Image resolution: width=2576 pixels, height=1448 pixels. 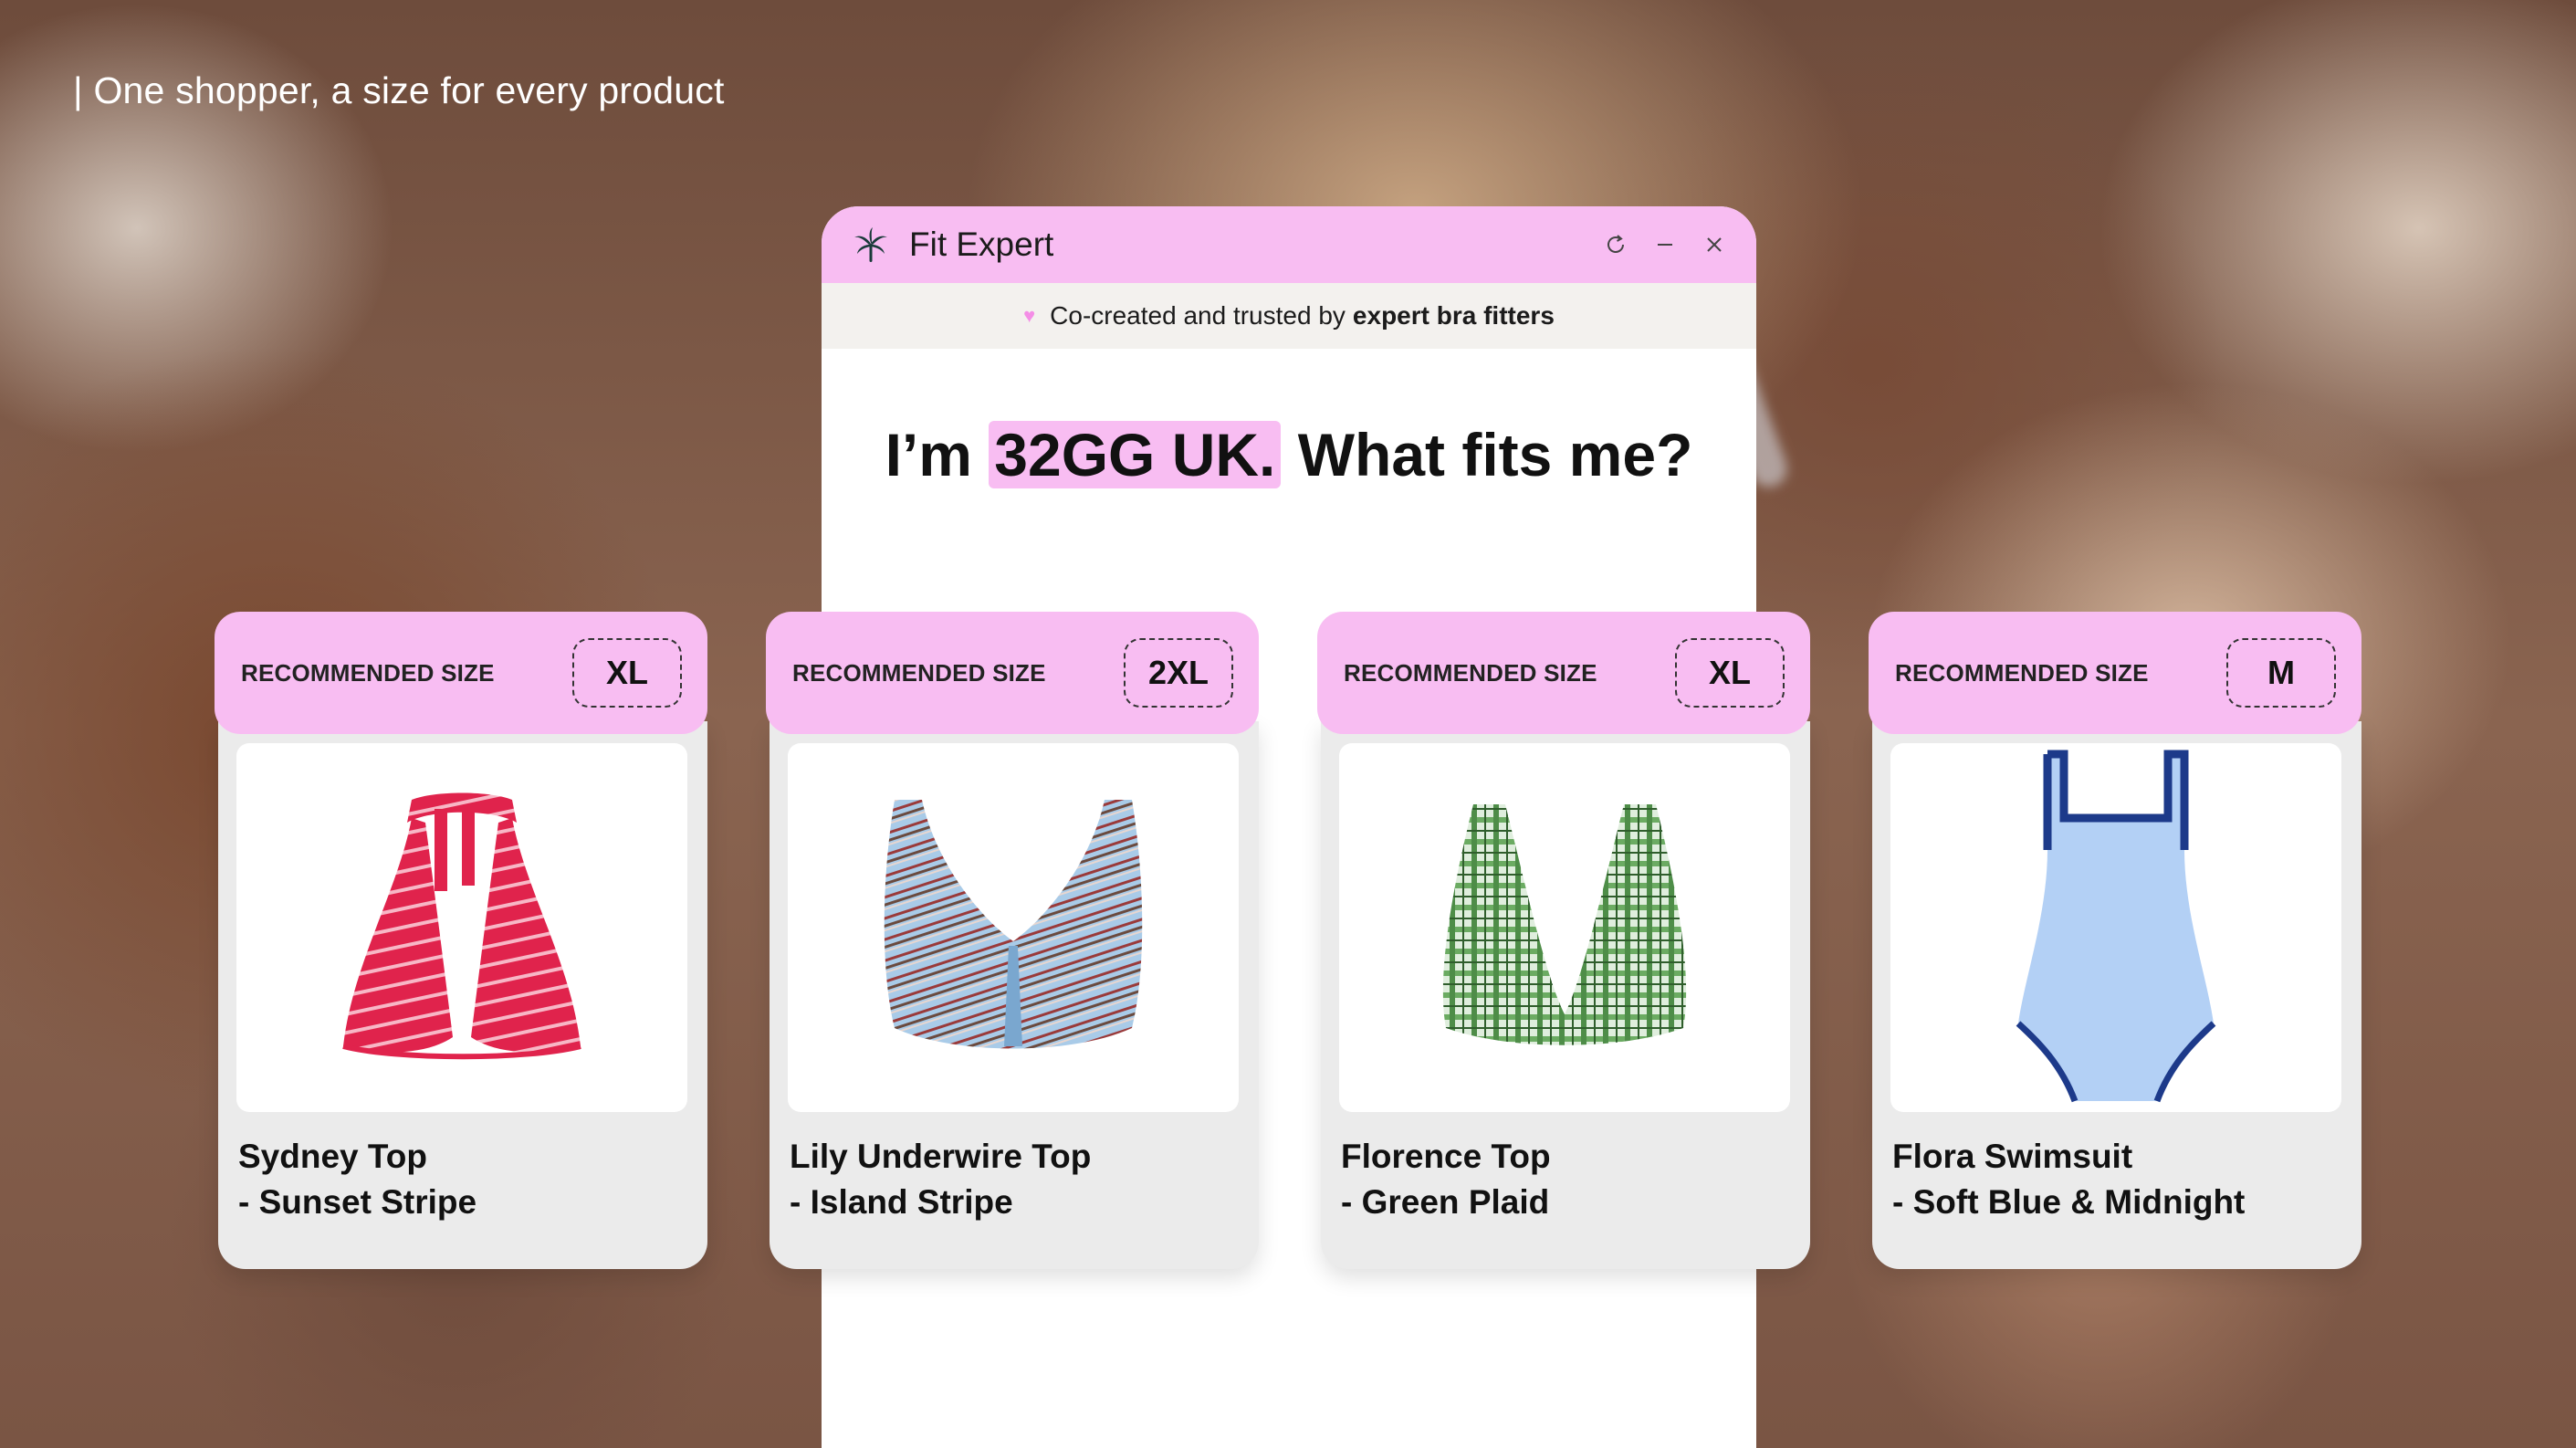 I want to click on minimize-icon, so click(x=1665, y=244).